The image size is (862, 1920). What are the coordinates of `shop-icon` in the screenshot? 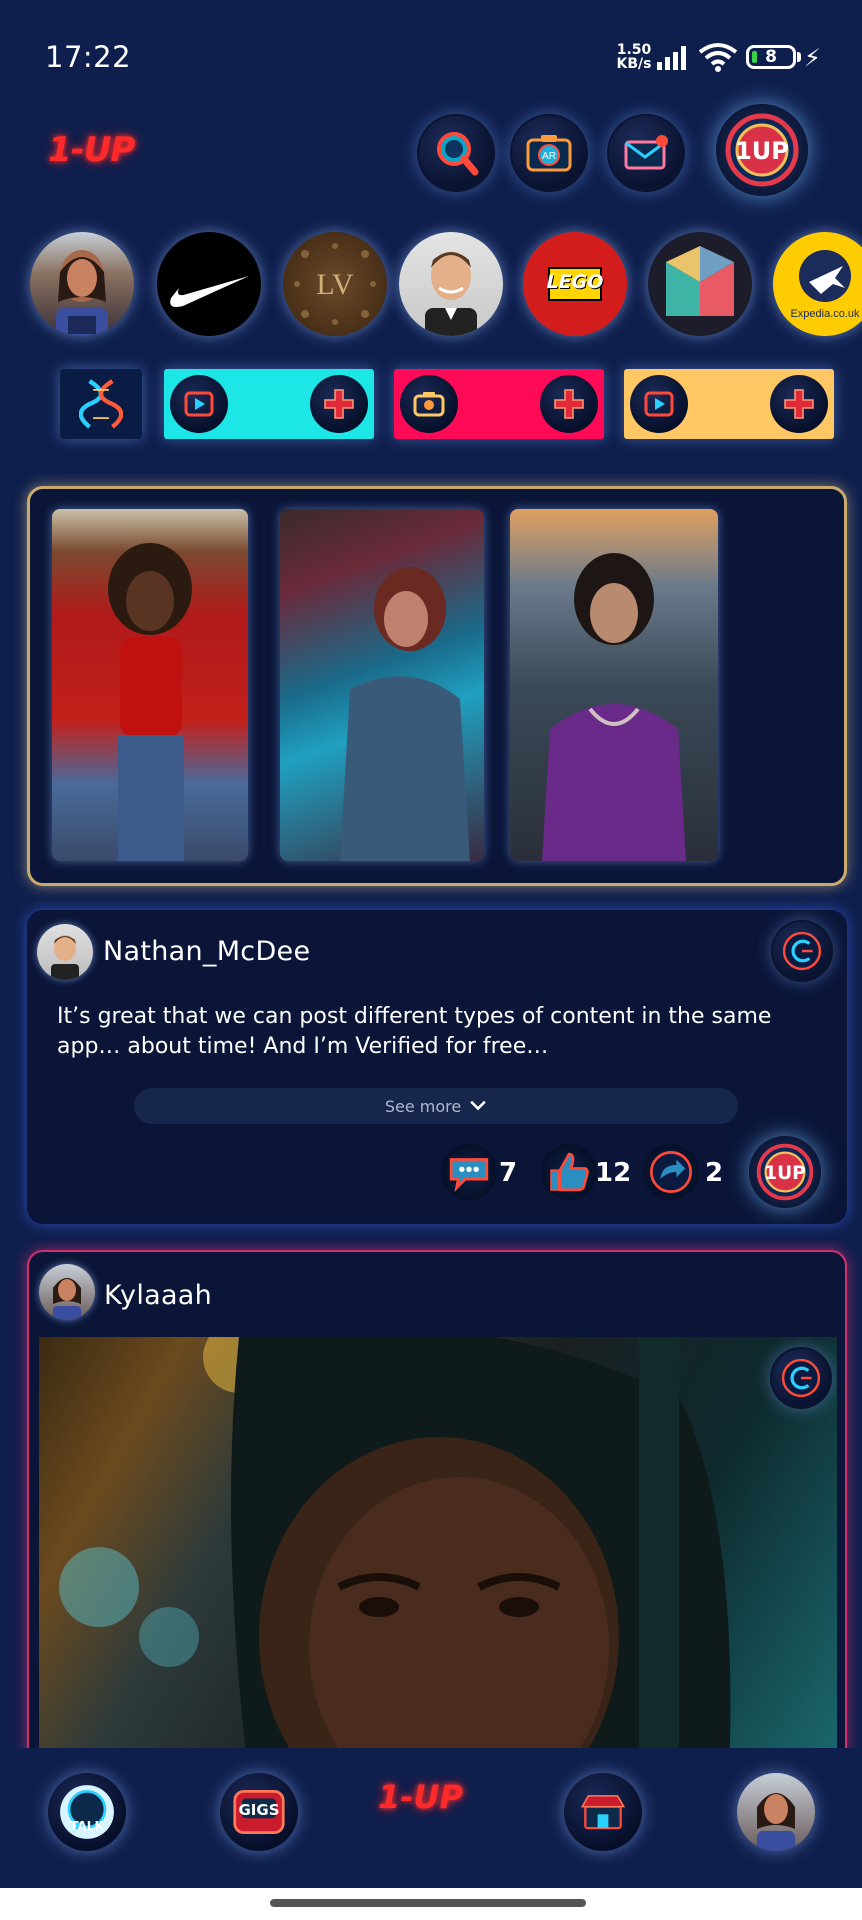 It's located at (603, 1812).